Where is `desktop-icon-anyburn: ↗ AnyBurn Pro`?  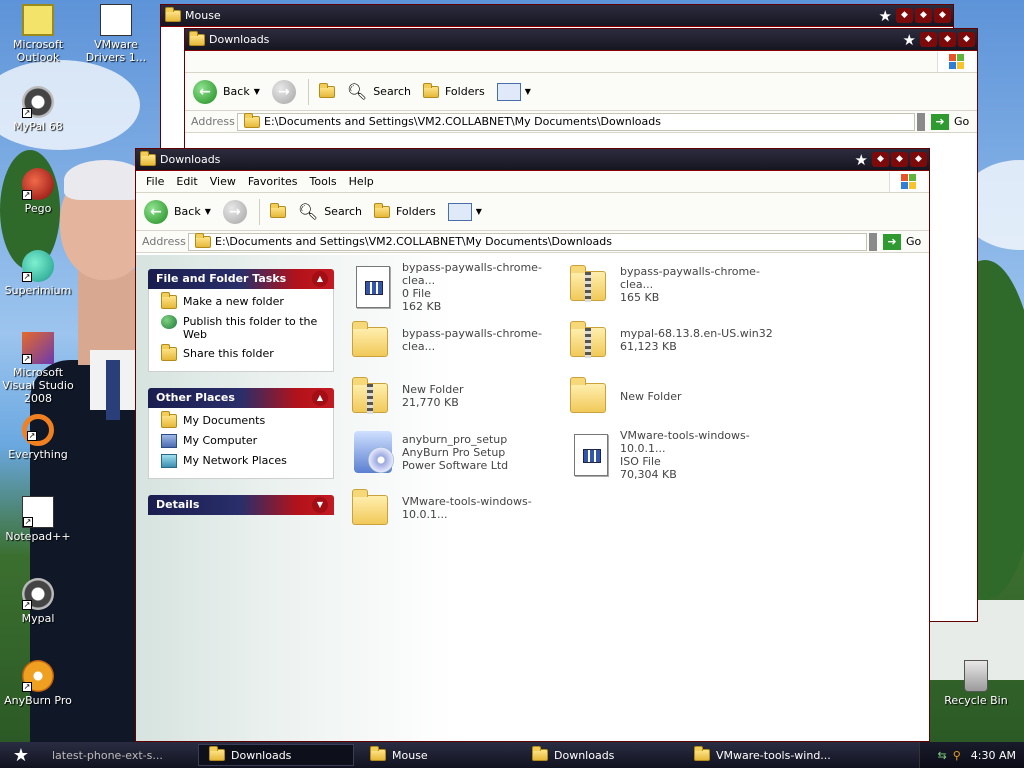 desktop-icon-anyburn: ↗ AnyBurn Pro is located at coordinates (38, 683).